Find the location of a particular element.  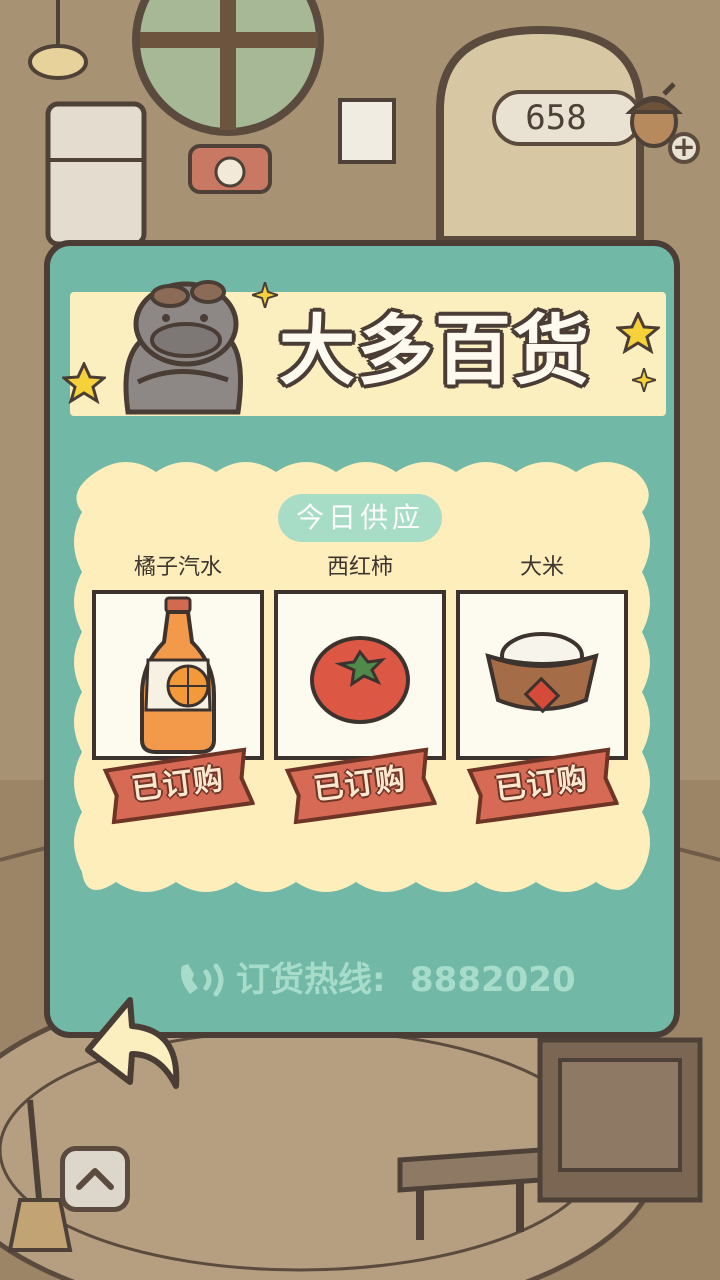

todays-supply-label: 今日供应 is located at coordinates (360, 518).